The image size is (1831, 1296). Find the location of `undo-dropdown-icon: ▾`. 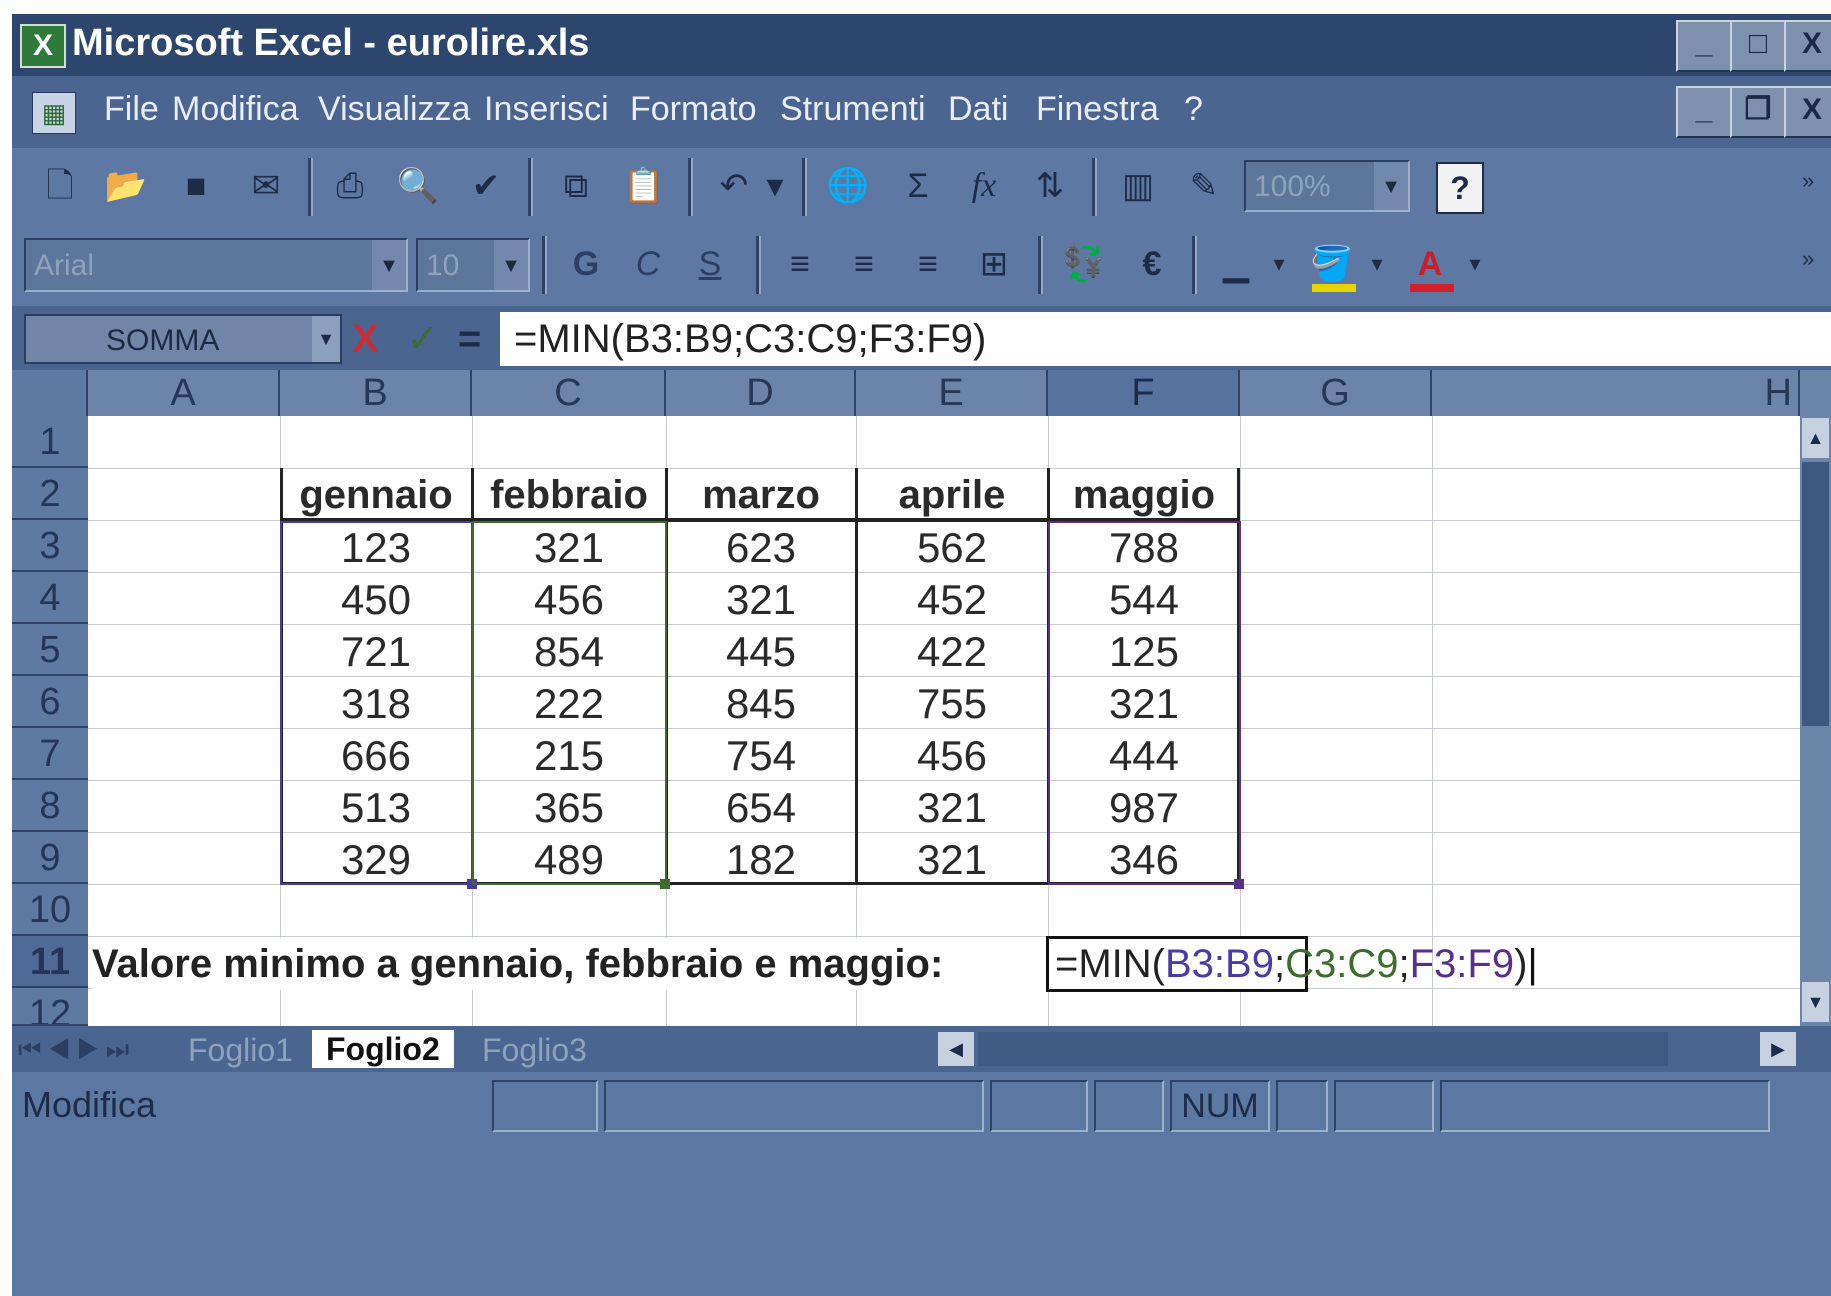

undo-dropdown-icon: ▾ is located at coordinates (775, 186).